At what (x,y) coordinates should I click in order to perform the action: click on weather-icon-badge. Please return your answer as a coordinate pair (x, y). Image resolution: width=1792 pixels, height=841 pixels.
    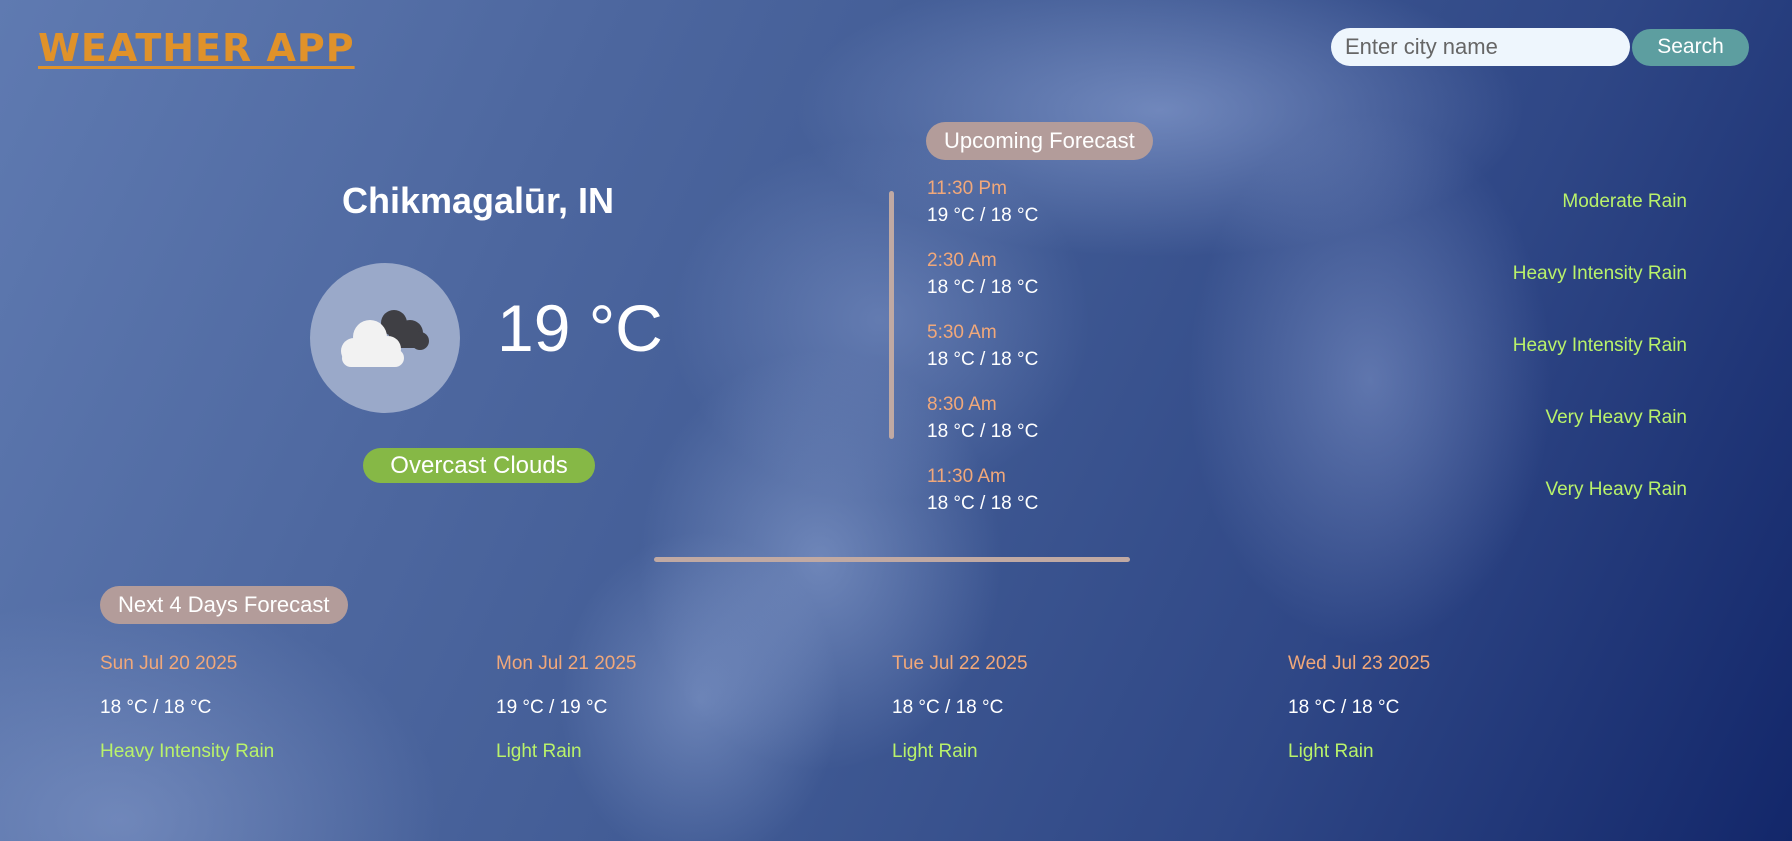
    Looking at the image, I should click on (385, 338).